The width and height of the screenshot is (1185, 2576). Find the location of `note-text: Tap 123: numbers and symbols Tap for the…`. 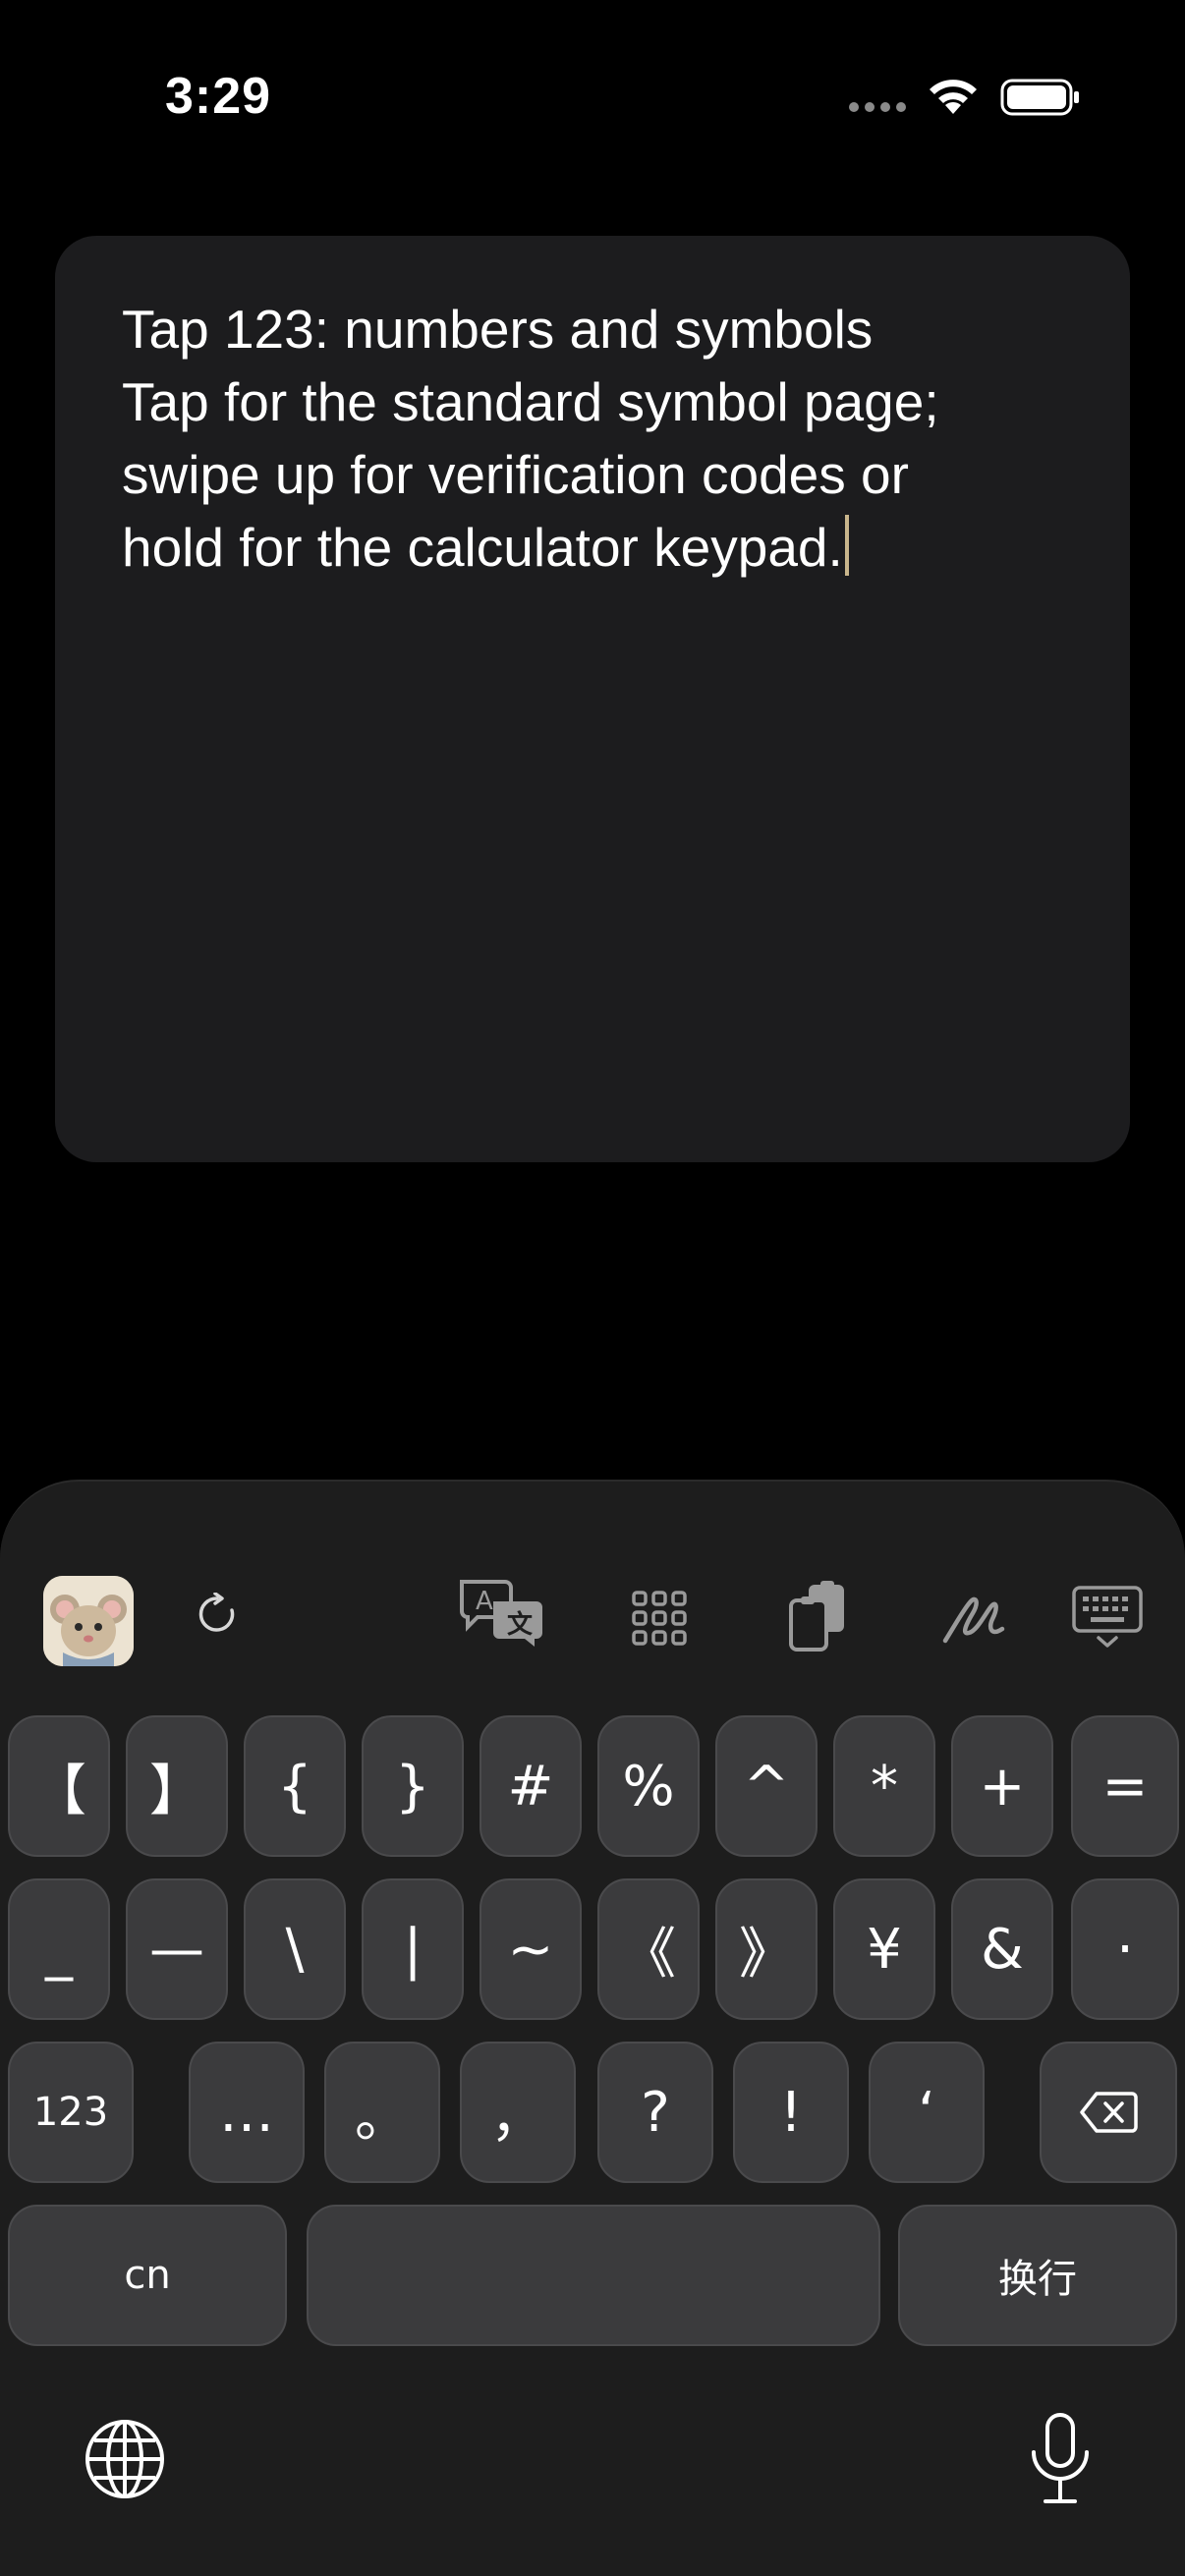

note-text: Tap 123: numbers and symbols Tap for the… is located at coordinates (604, 438).